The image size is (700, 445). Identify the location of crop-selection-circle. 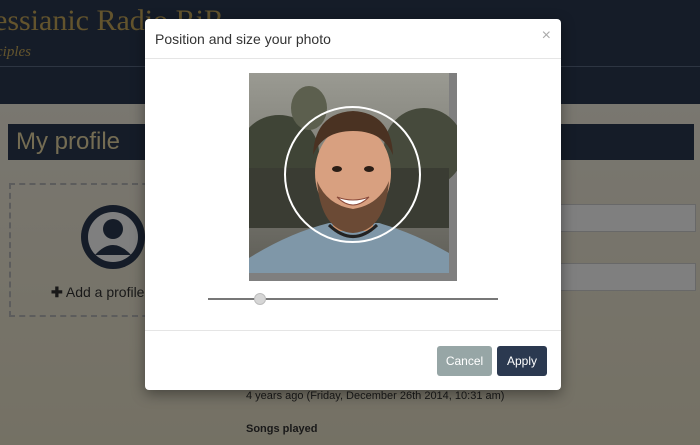
(352, 174).